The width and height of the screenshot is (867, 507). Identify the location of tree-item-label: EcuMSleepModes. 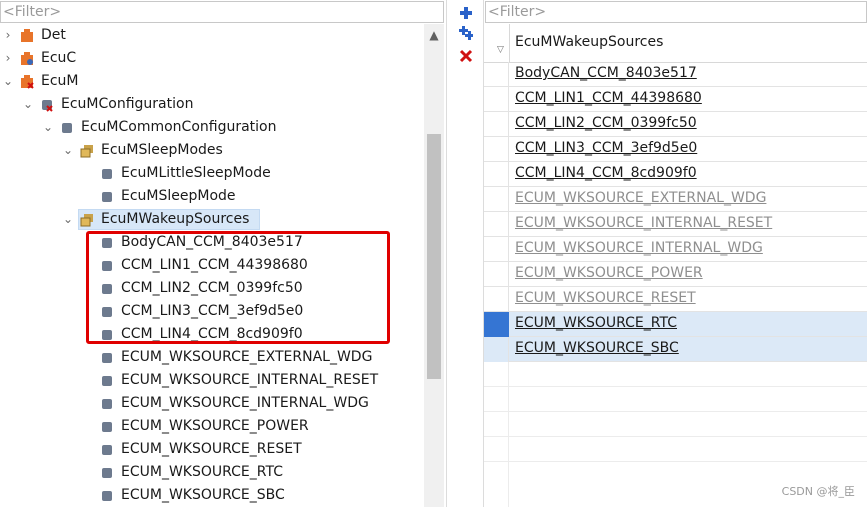
(162, 150).